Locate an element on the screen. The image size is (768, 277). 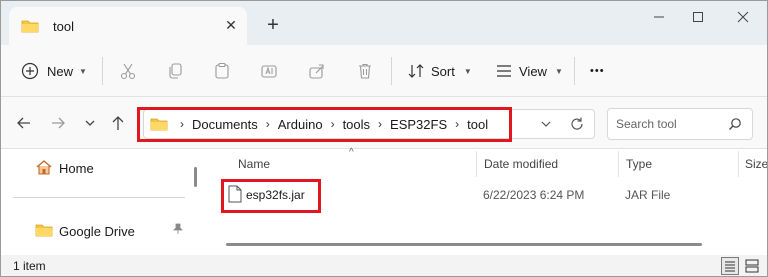
rename-icon is located at coordinates (269, 71).